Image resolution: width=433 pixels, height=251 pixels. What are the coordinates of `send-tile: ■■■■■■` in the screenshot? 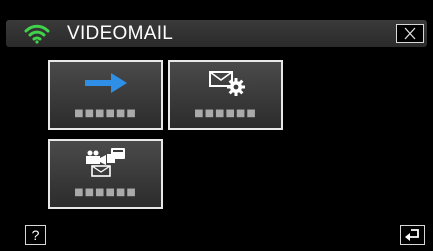 It's located at (105, 95).